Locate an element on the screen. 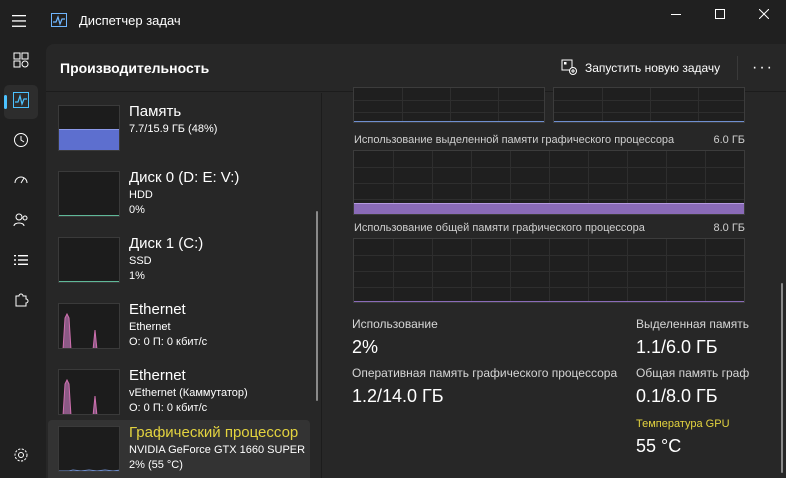  dedicated-memory-value: 1.1/6.0 ГБ is located at coordinates (677, 347).